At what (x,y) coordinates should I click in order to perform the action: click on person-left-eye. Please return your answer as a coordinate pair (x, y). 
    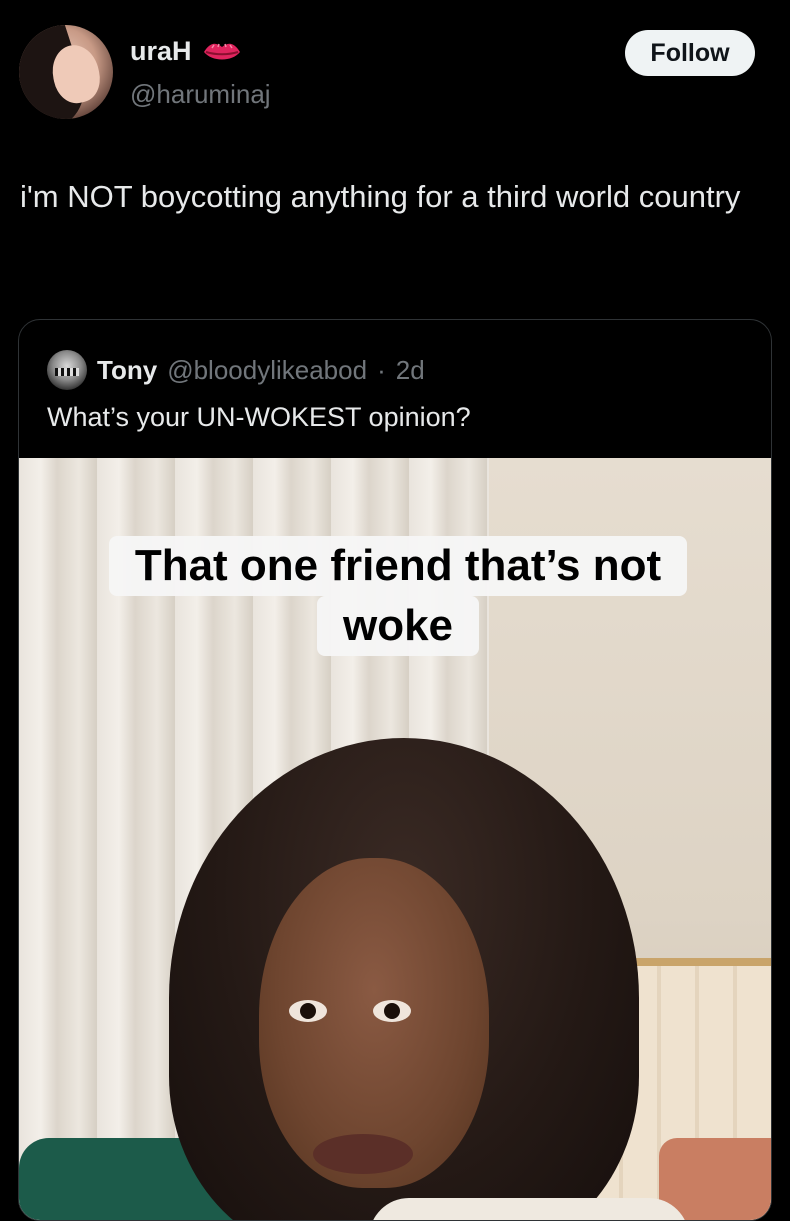
    Looking at the image, I should click on (308, 1011).